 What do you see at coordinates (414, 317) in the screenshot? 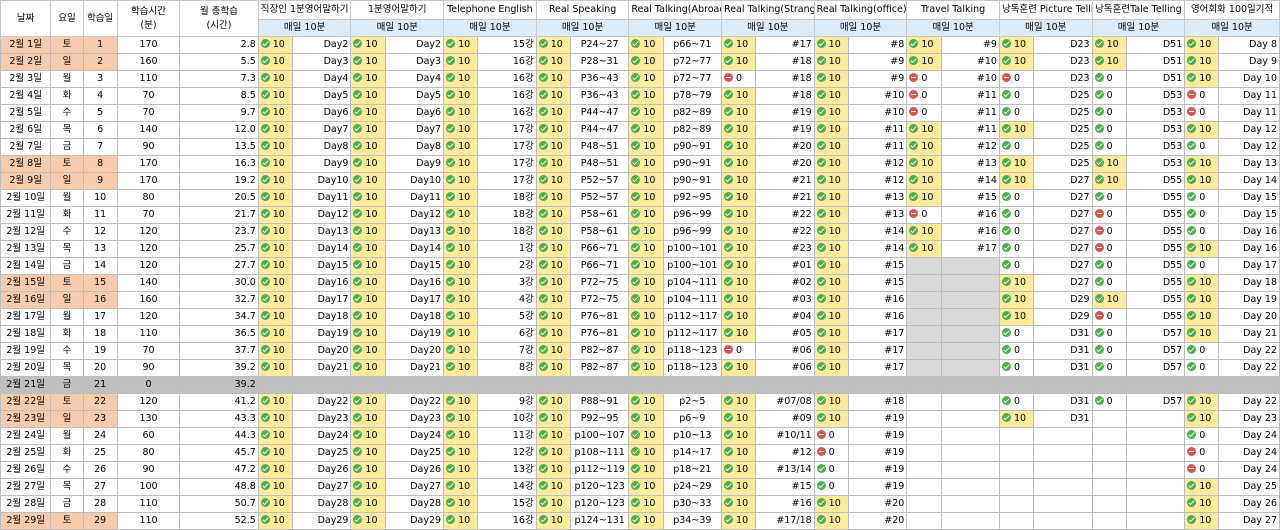
I see `course-progress-cell: Day18` at bounding box center [414, 317].